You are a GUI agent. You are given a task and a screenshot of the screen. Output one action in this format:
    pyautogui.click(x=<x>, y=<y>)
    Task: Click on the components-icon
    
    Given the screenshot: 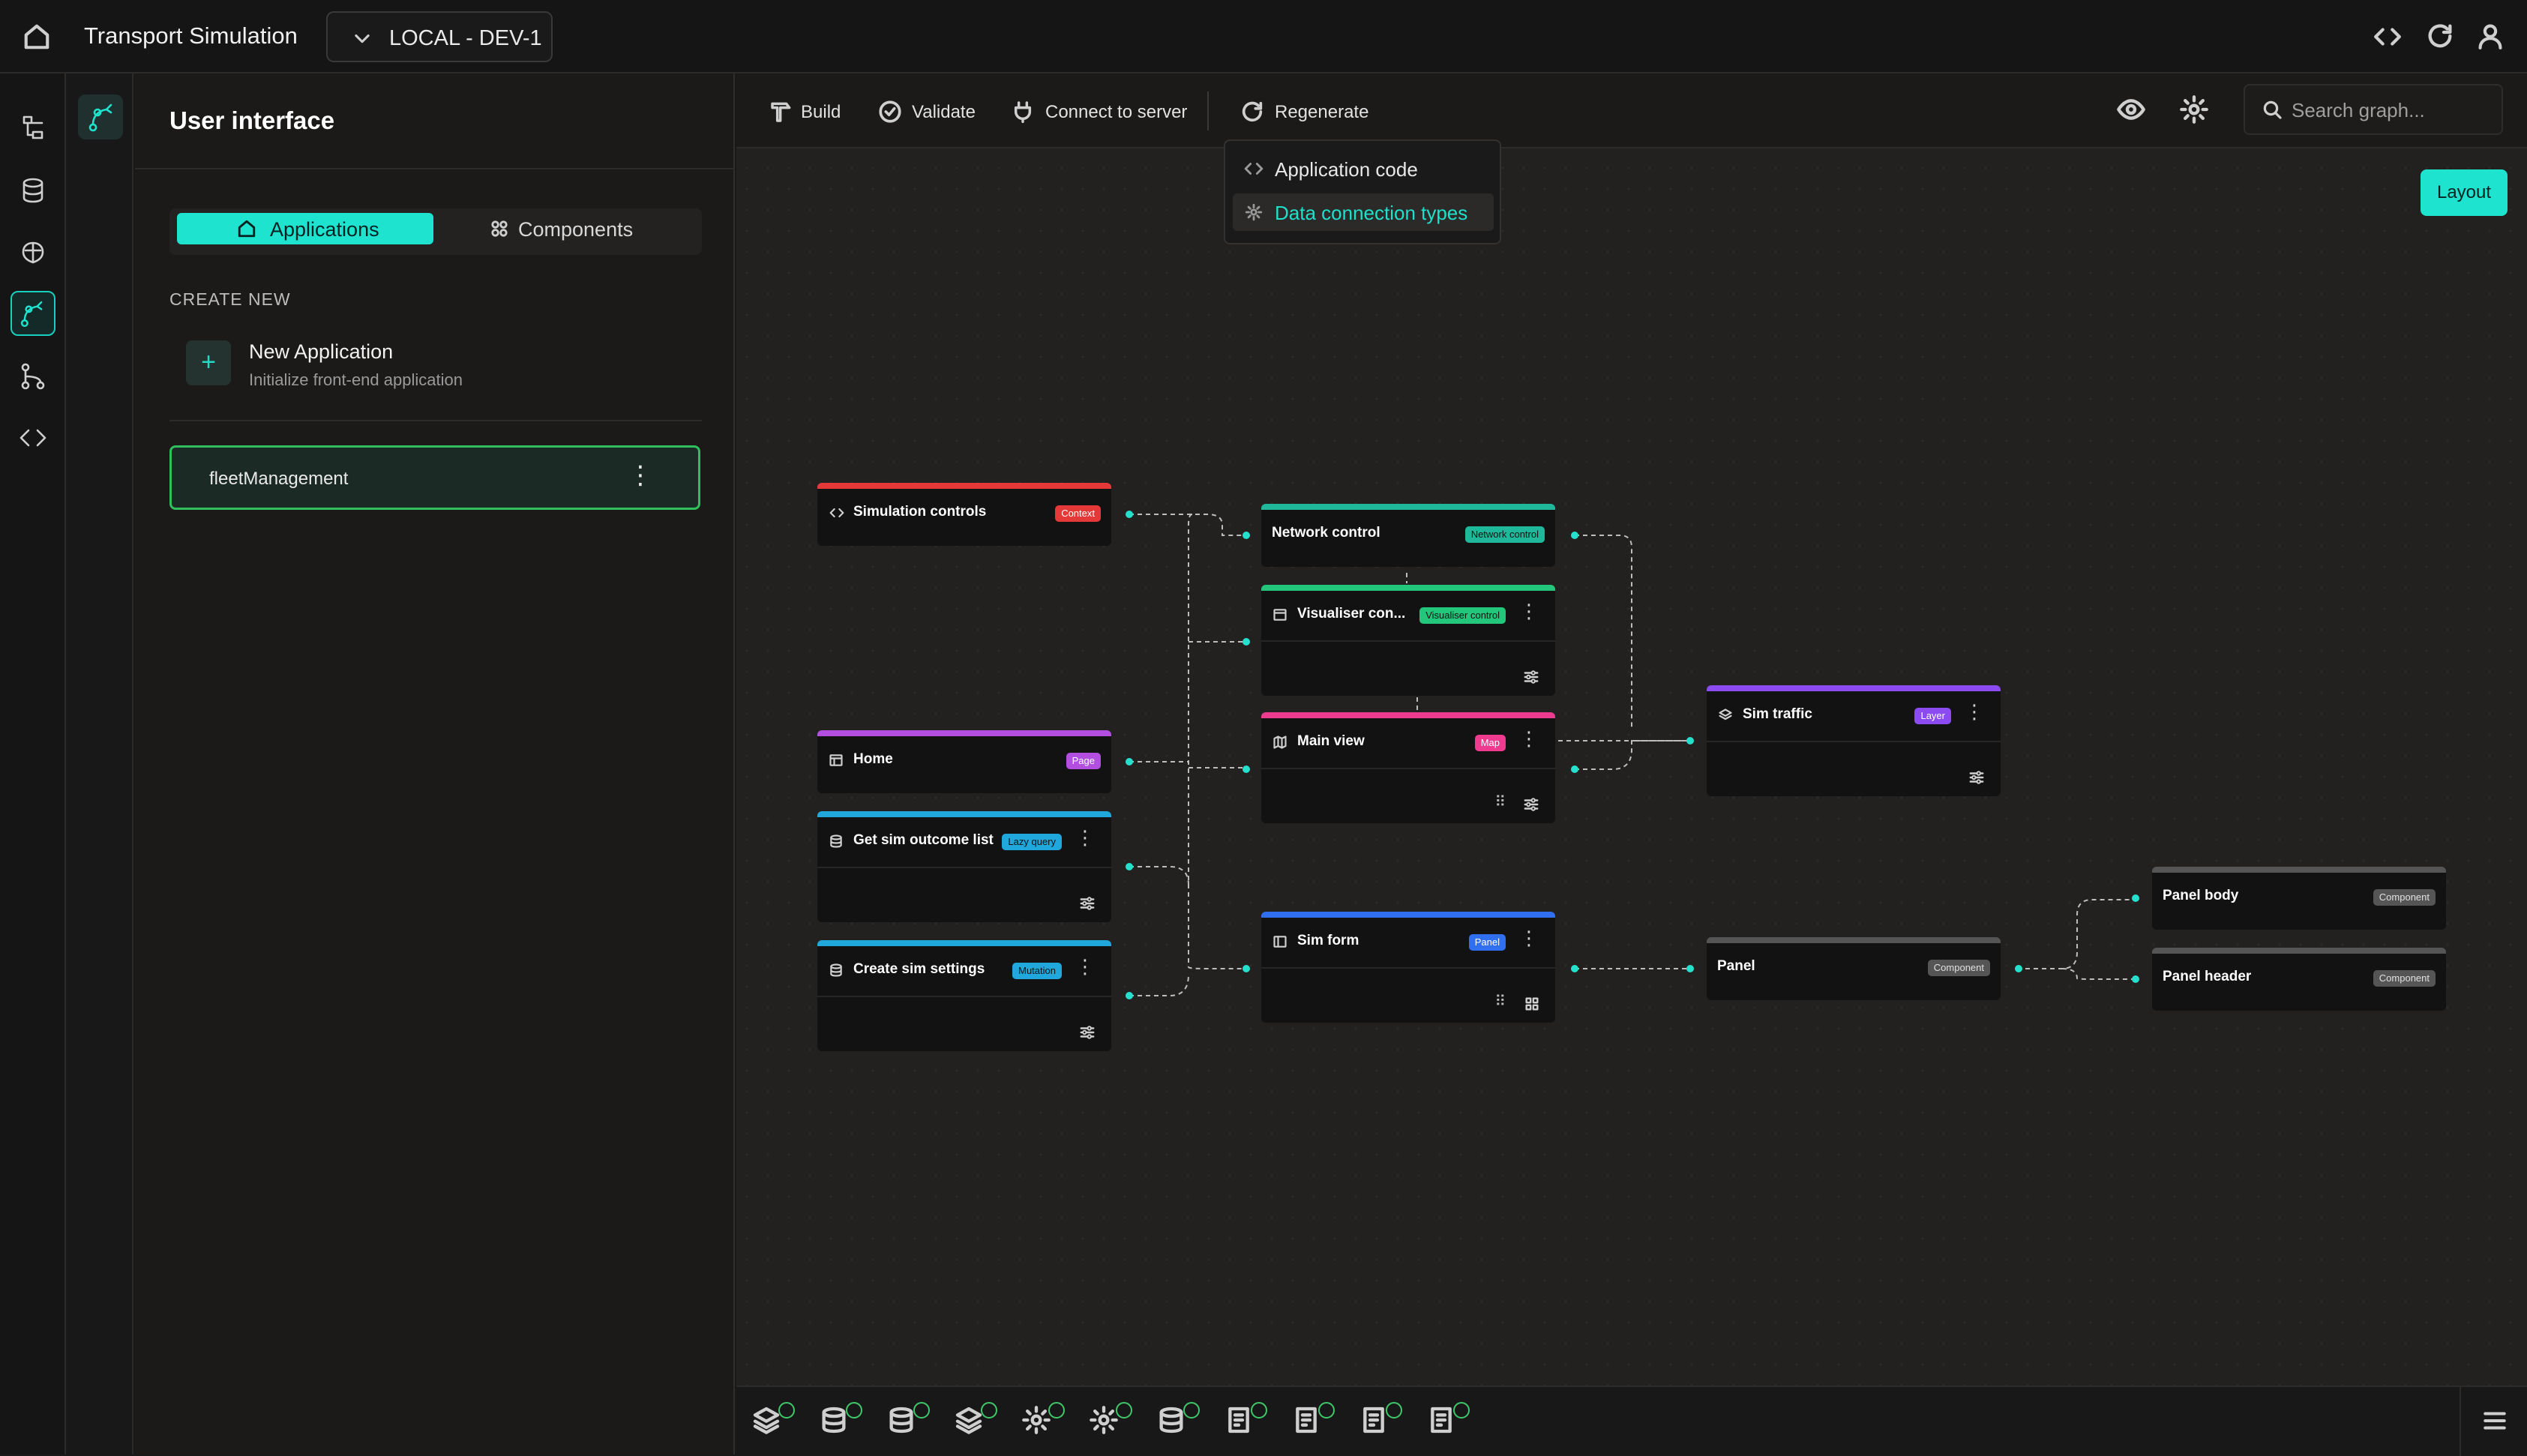 What is the action you would take?
    pyautogui.click(x=1532, y=1004)
    